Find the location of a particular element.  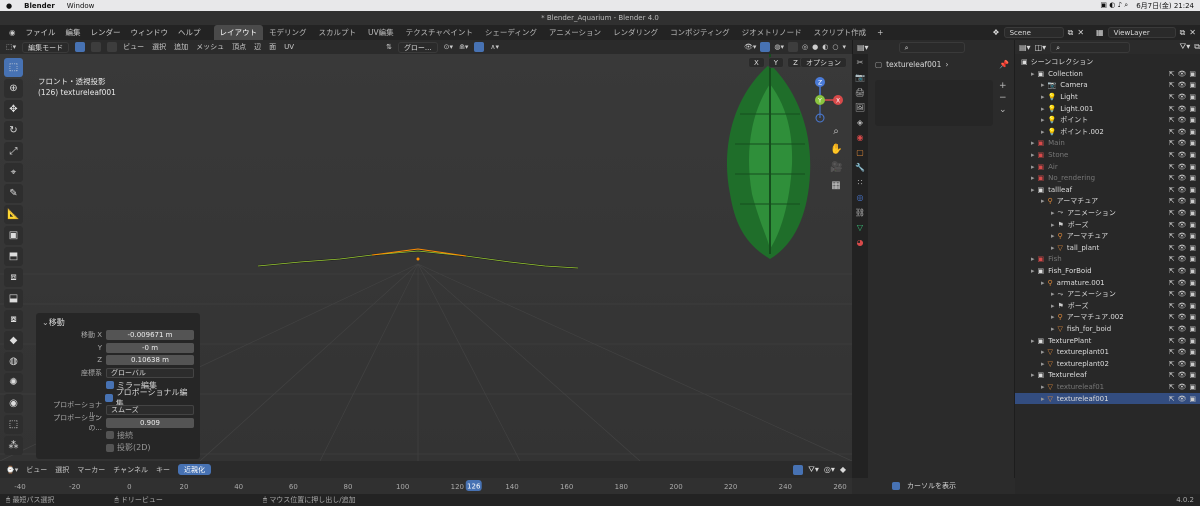

timeline-menu-4: キー is located at coordinates (163, 470).